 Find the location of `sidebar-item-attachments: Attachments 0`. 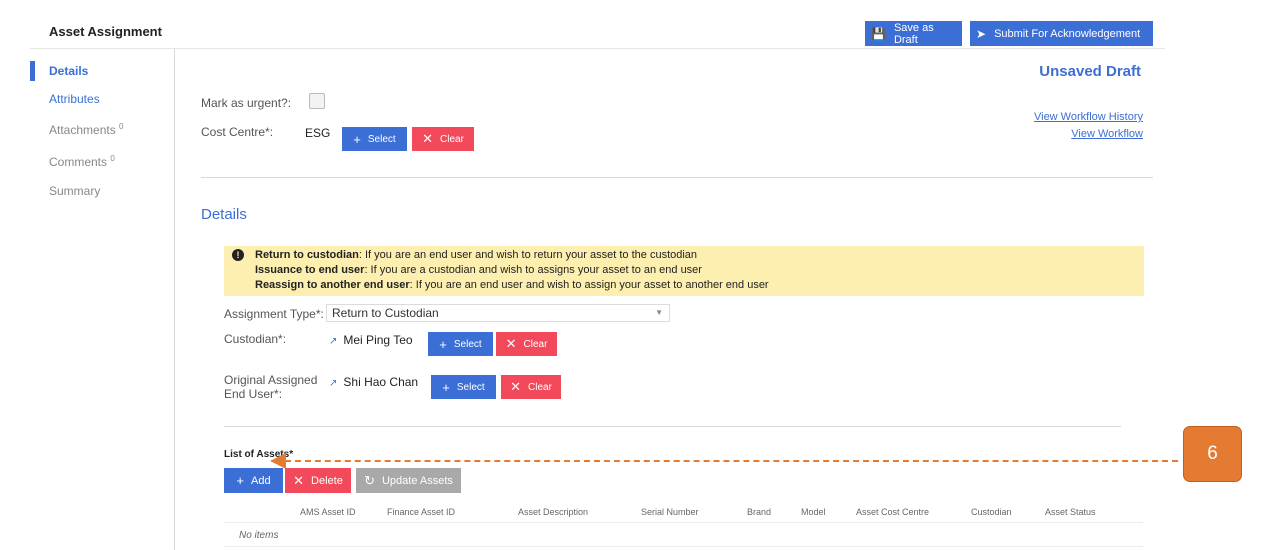

sidebar-item-attachments: Attachments 0 is located at coordinates (86, 129).